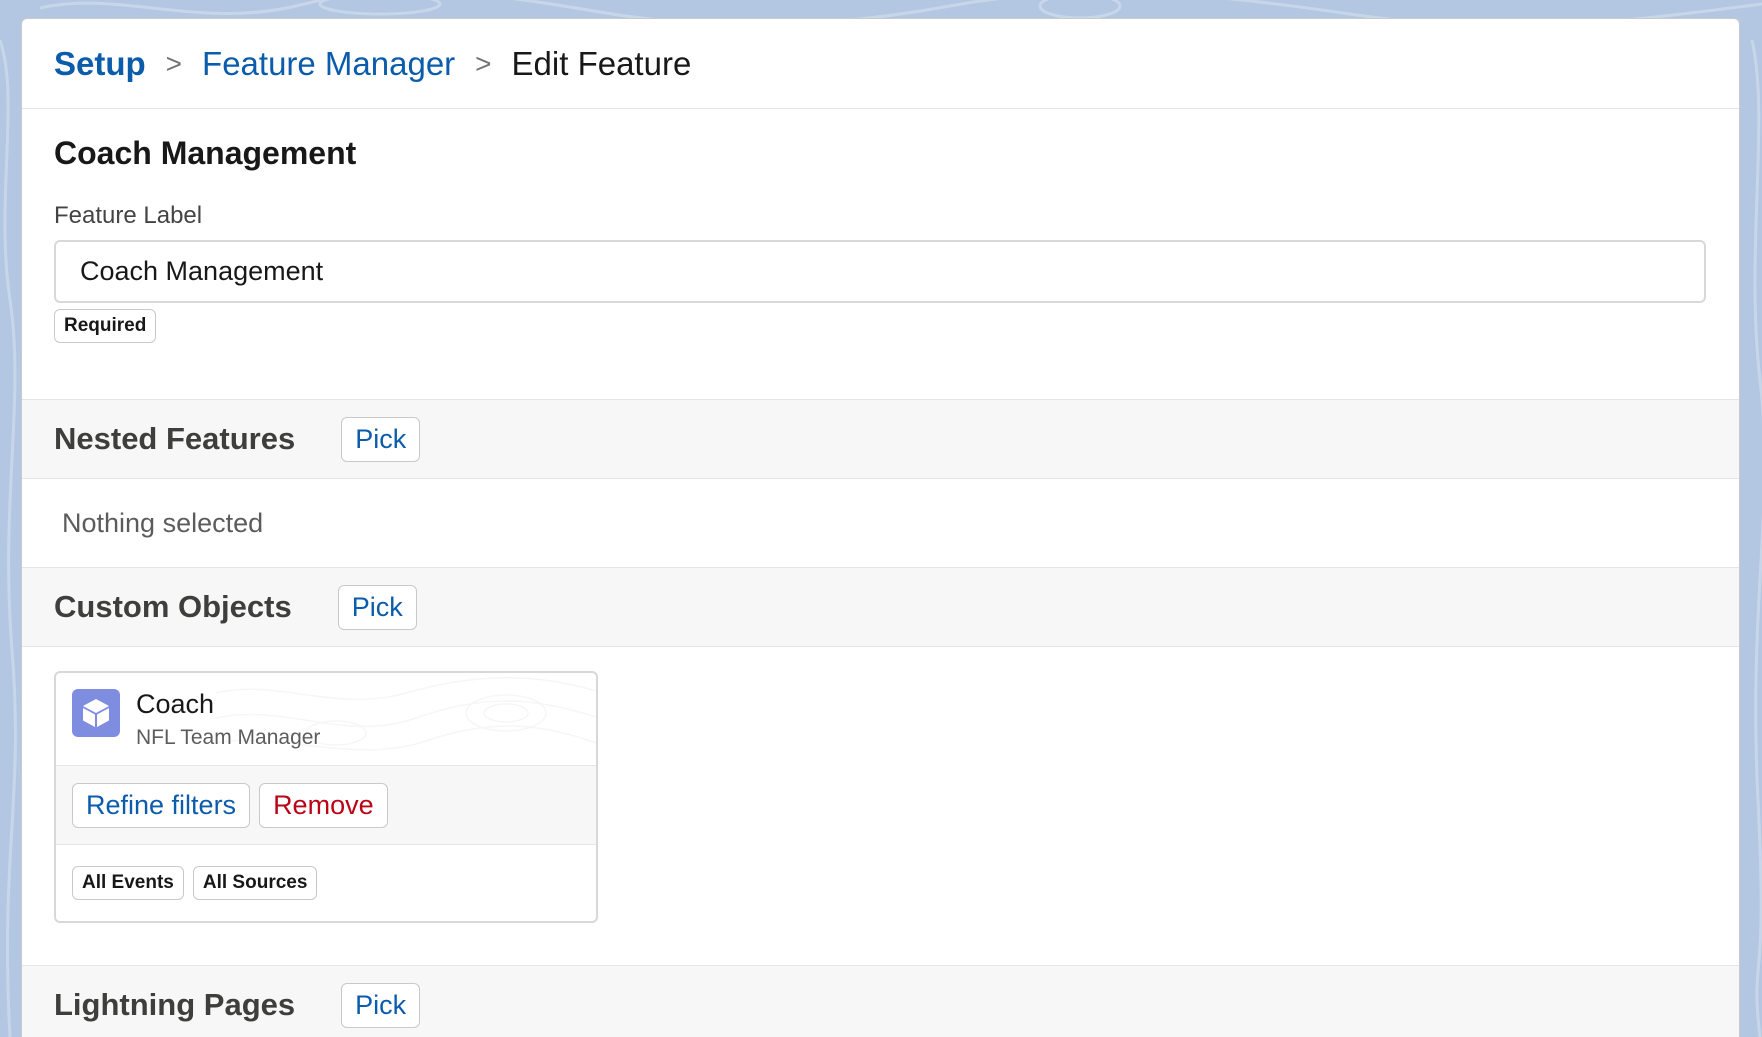 This screenshot has height=1037, width=1762. Describe the element at coordinates (381, 1005) in the screenshot. I see `lightning-pages-pick-button: Pick` at that location.